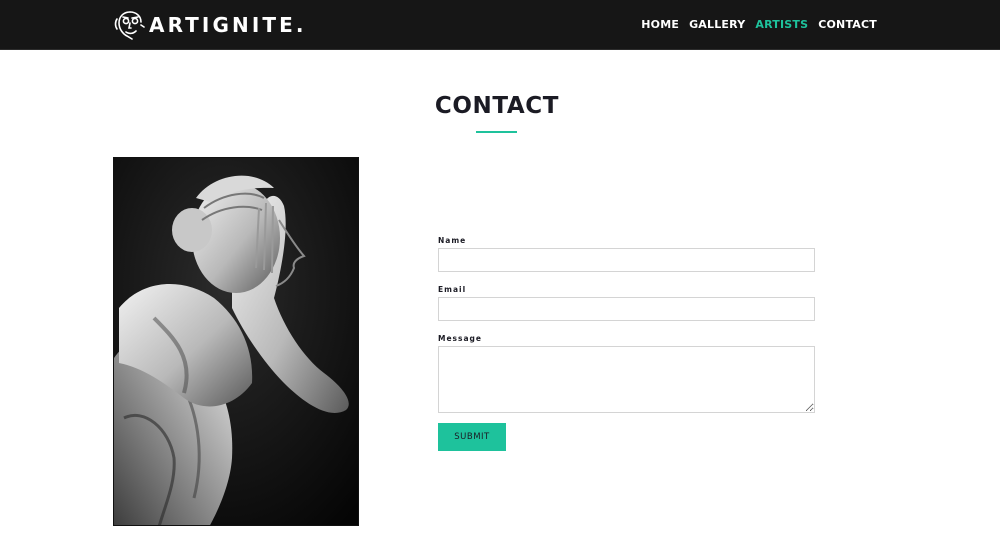 This screenshot has width=1000, height=542. Describe the element at coordinates (847, 25) in the screenshot. I see `nav-contact-link: CONTACT` at that location.